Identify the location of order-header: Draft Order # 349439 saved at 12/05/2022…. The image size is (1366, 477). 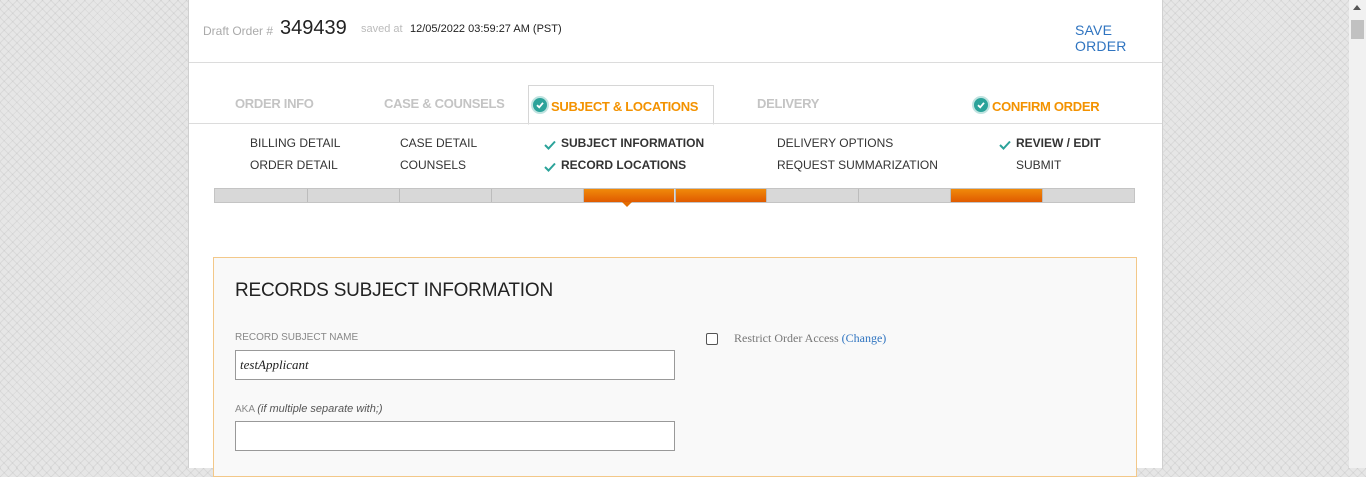
(675, 31).